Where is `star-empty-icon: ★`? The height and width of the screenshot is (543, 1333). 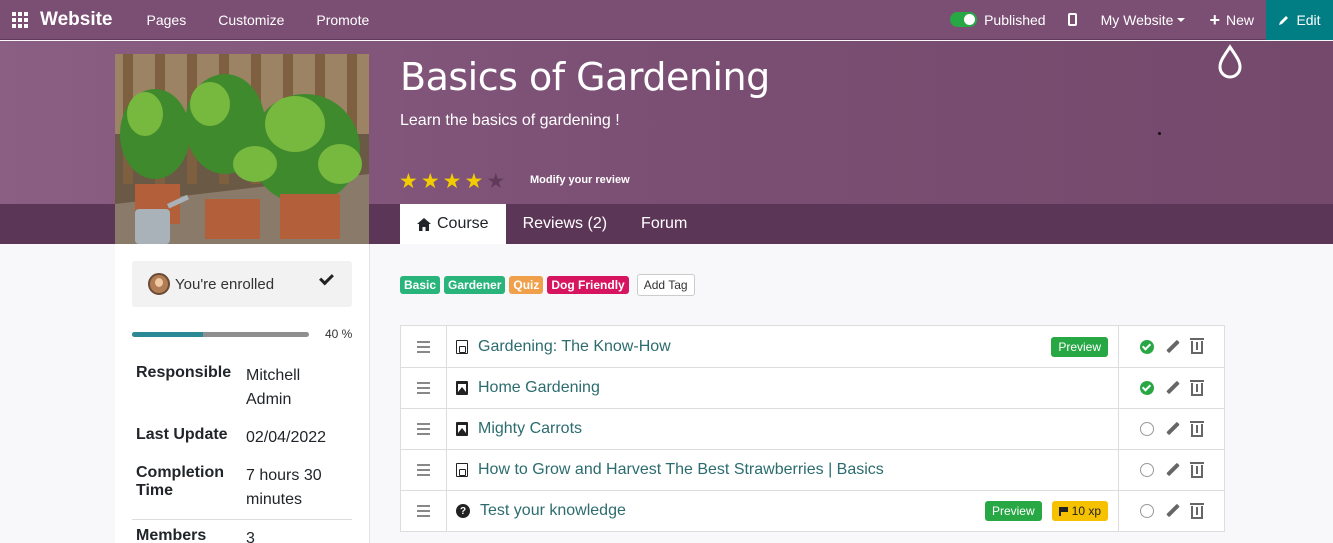
star-empty-icon: ★ is located at coordinates (496, 181).